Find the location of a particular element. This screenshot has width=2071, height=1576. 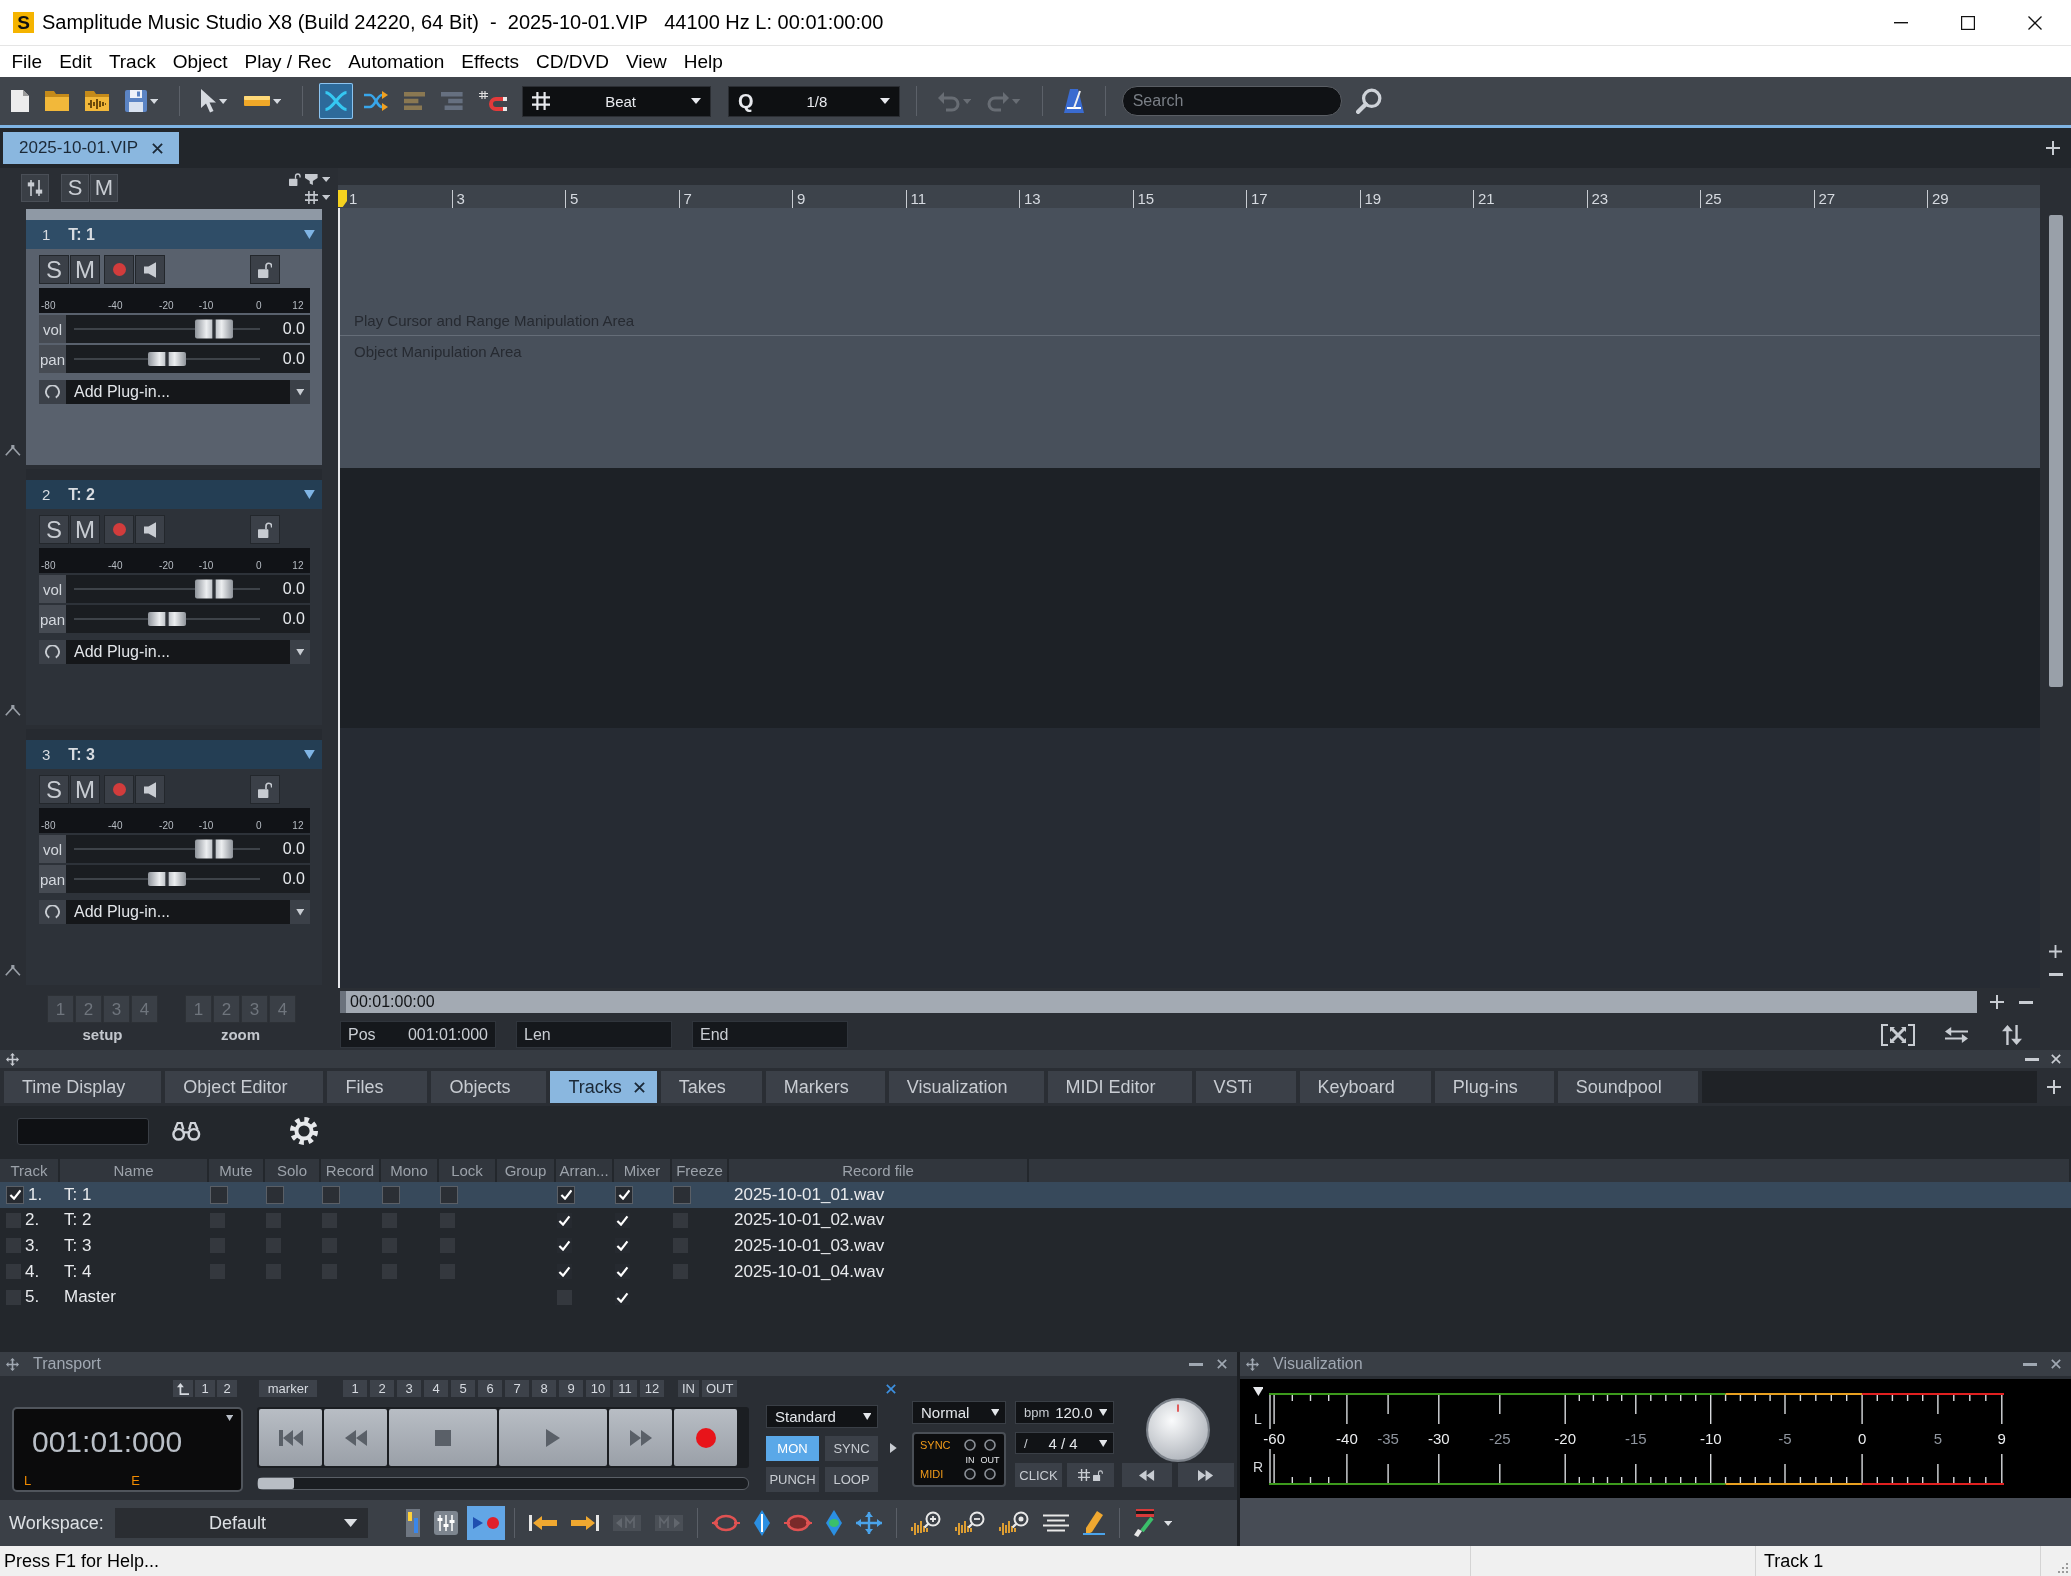

column-header: Name is located at coordinates (134, 1170).